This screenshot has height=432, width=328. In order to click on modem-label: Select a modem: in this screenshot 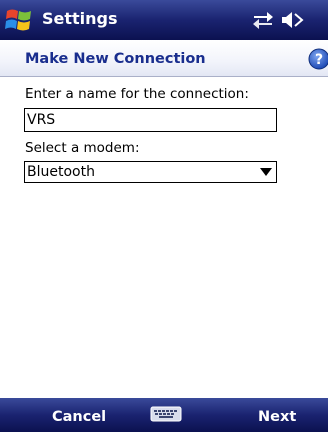, I will do `click(82, 148)`.